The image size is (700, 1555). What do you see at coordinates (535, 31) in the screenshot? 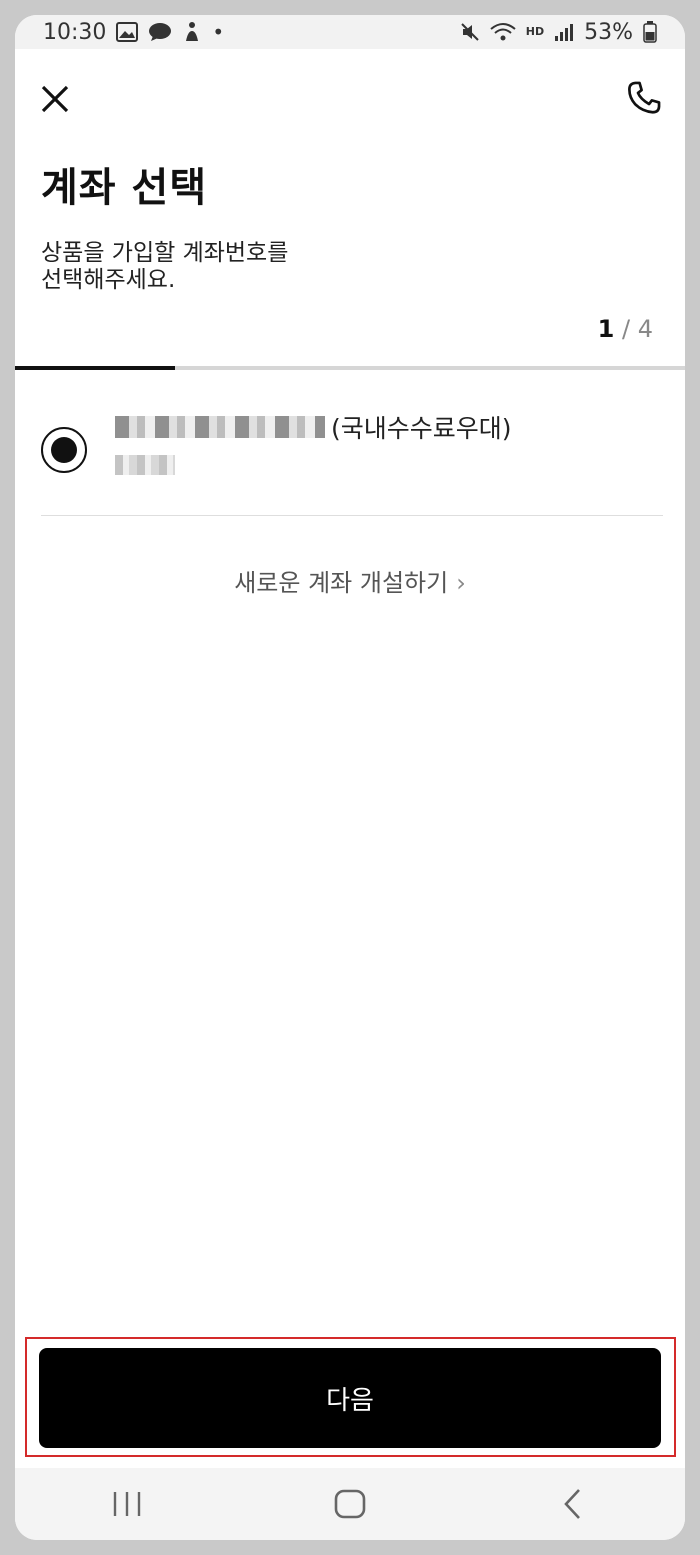
I see `hd-voice-icon: HD` at bounding box center [535, 31].